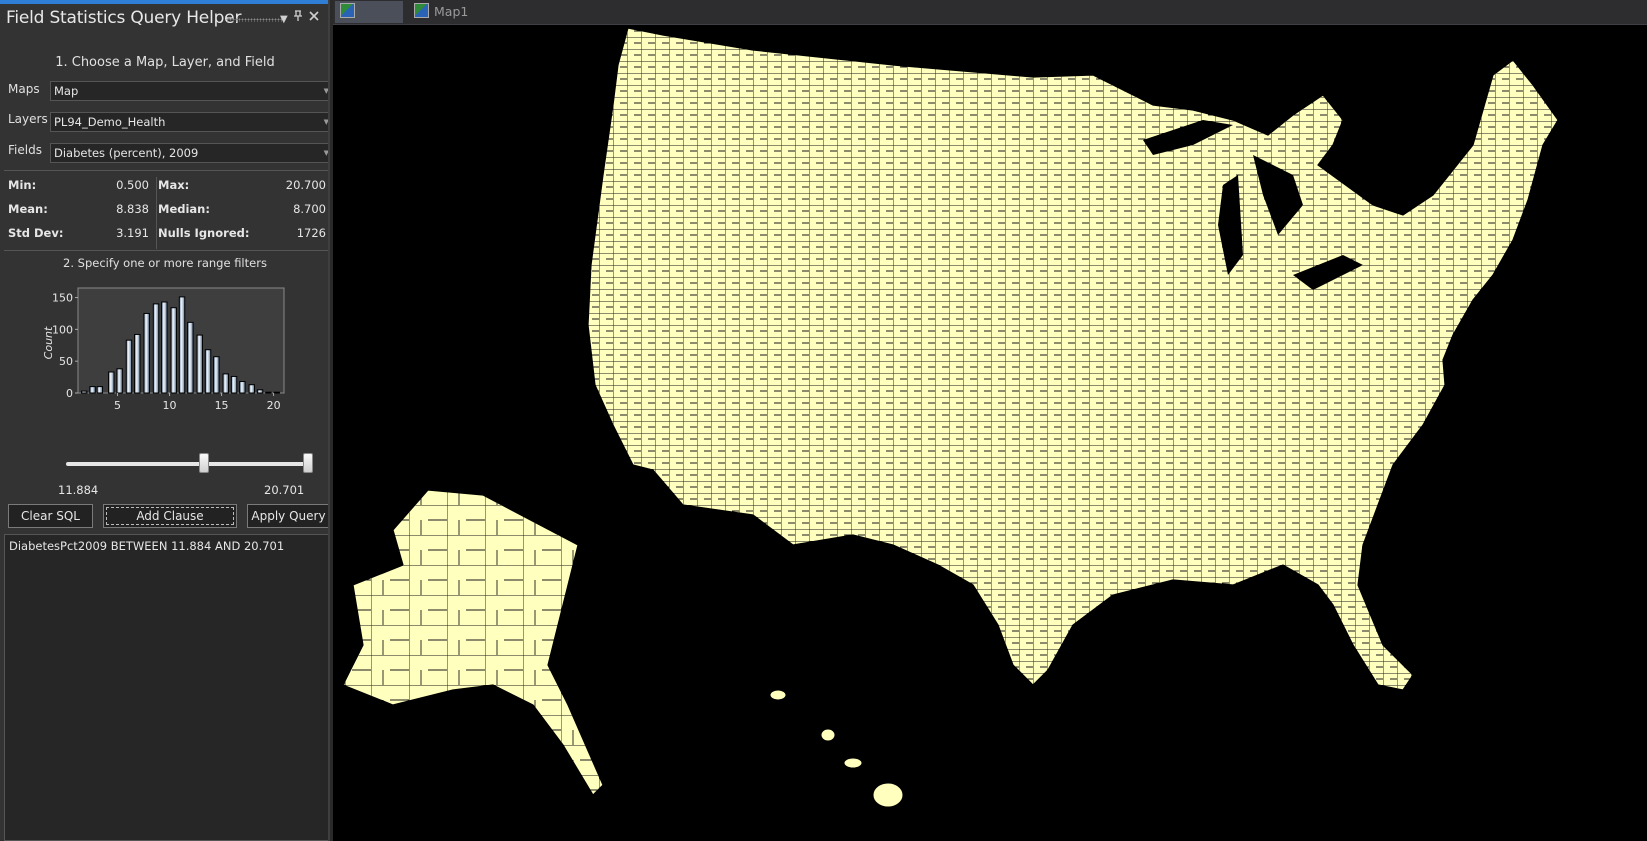 The width and height of the screenshot is (1647, 841). I want to click on pin-icon, so click(298, 18).